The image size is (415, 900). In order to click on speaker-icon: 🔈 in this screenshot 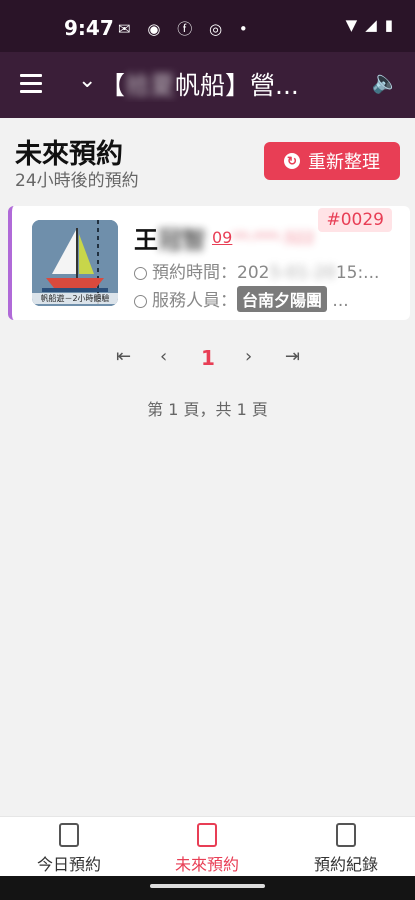, I will do `click(385, 82)`.